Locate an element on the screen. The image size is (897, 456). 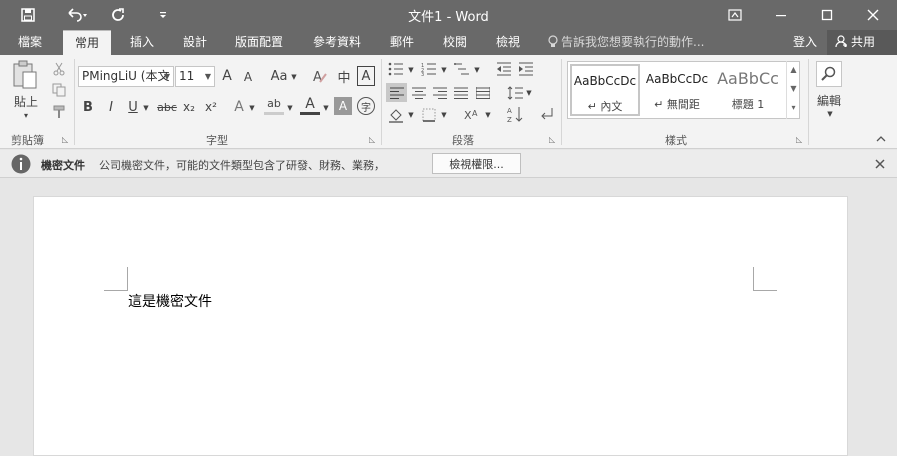
svg-text: X is located at coordinates (468, 115).